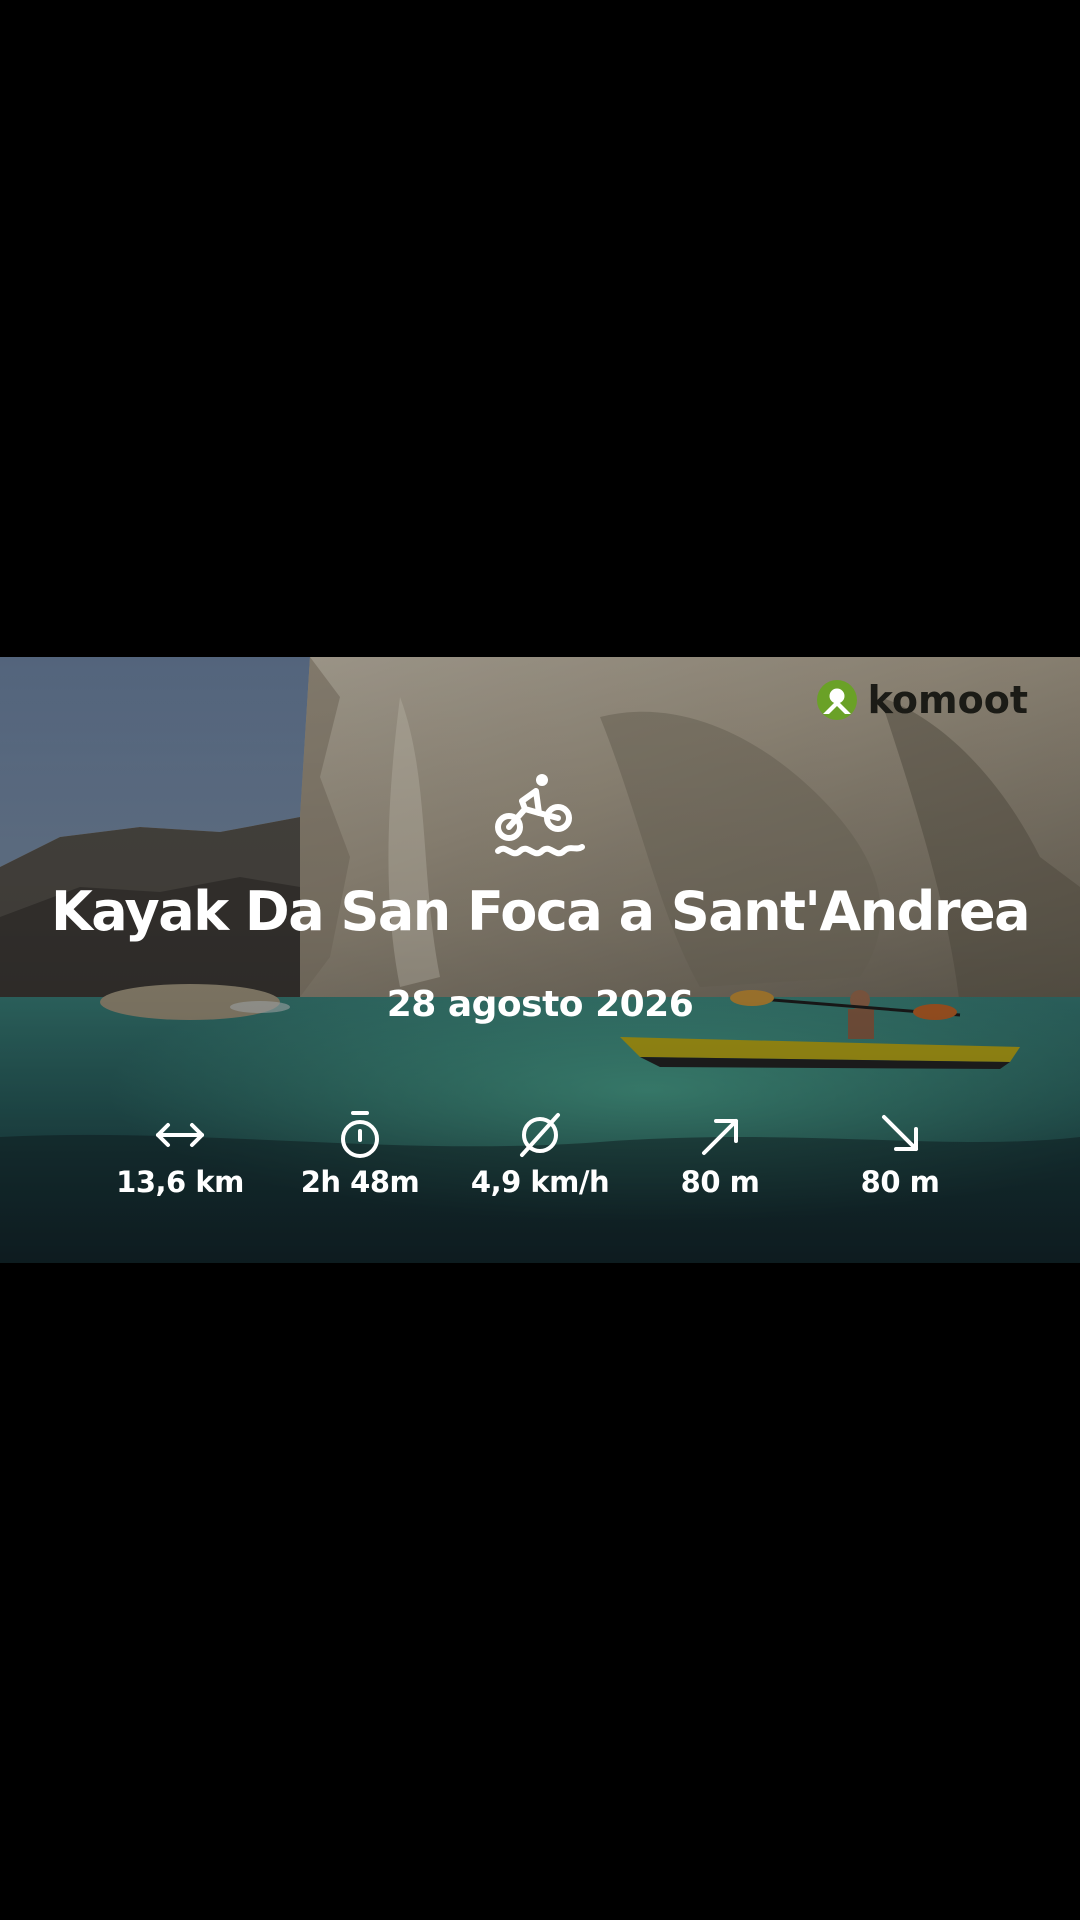 Image resolution: width=1080 pixels, height=1920 pixels. I want to click on stat-duration: 2h 48m, so click(360, 1155).